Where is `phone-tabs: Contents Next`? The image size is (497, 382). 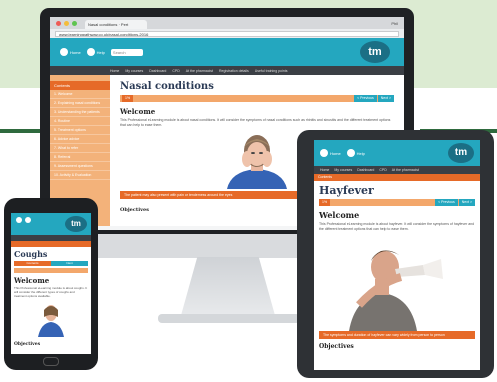 phone-tabs: Contents Next is located at coordinates (51, 263).